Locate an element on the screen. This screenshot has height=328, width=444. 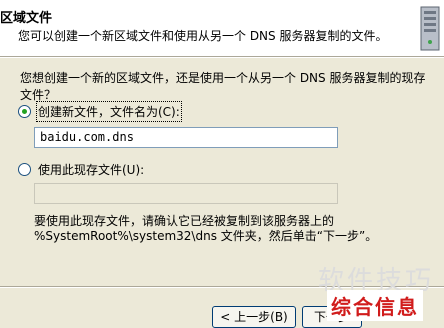
create-new-file-label: 创建新文件，文件名为(C): is located at coordinates (109, 111).